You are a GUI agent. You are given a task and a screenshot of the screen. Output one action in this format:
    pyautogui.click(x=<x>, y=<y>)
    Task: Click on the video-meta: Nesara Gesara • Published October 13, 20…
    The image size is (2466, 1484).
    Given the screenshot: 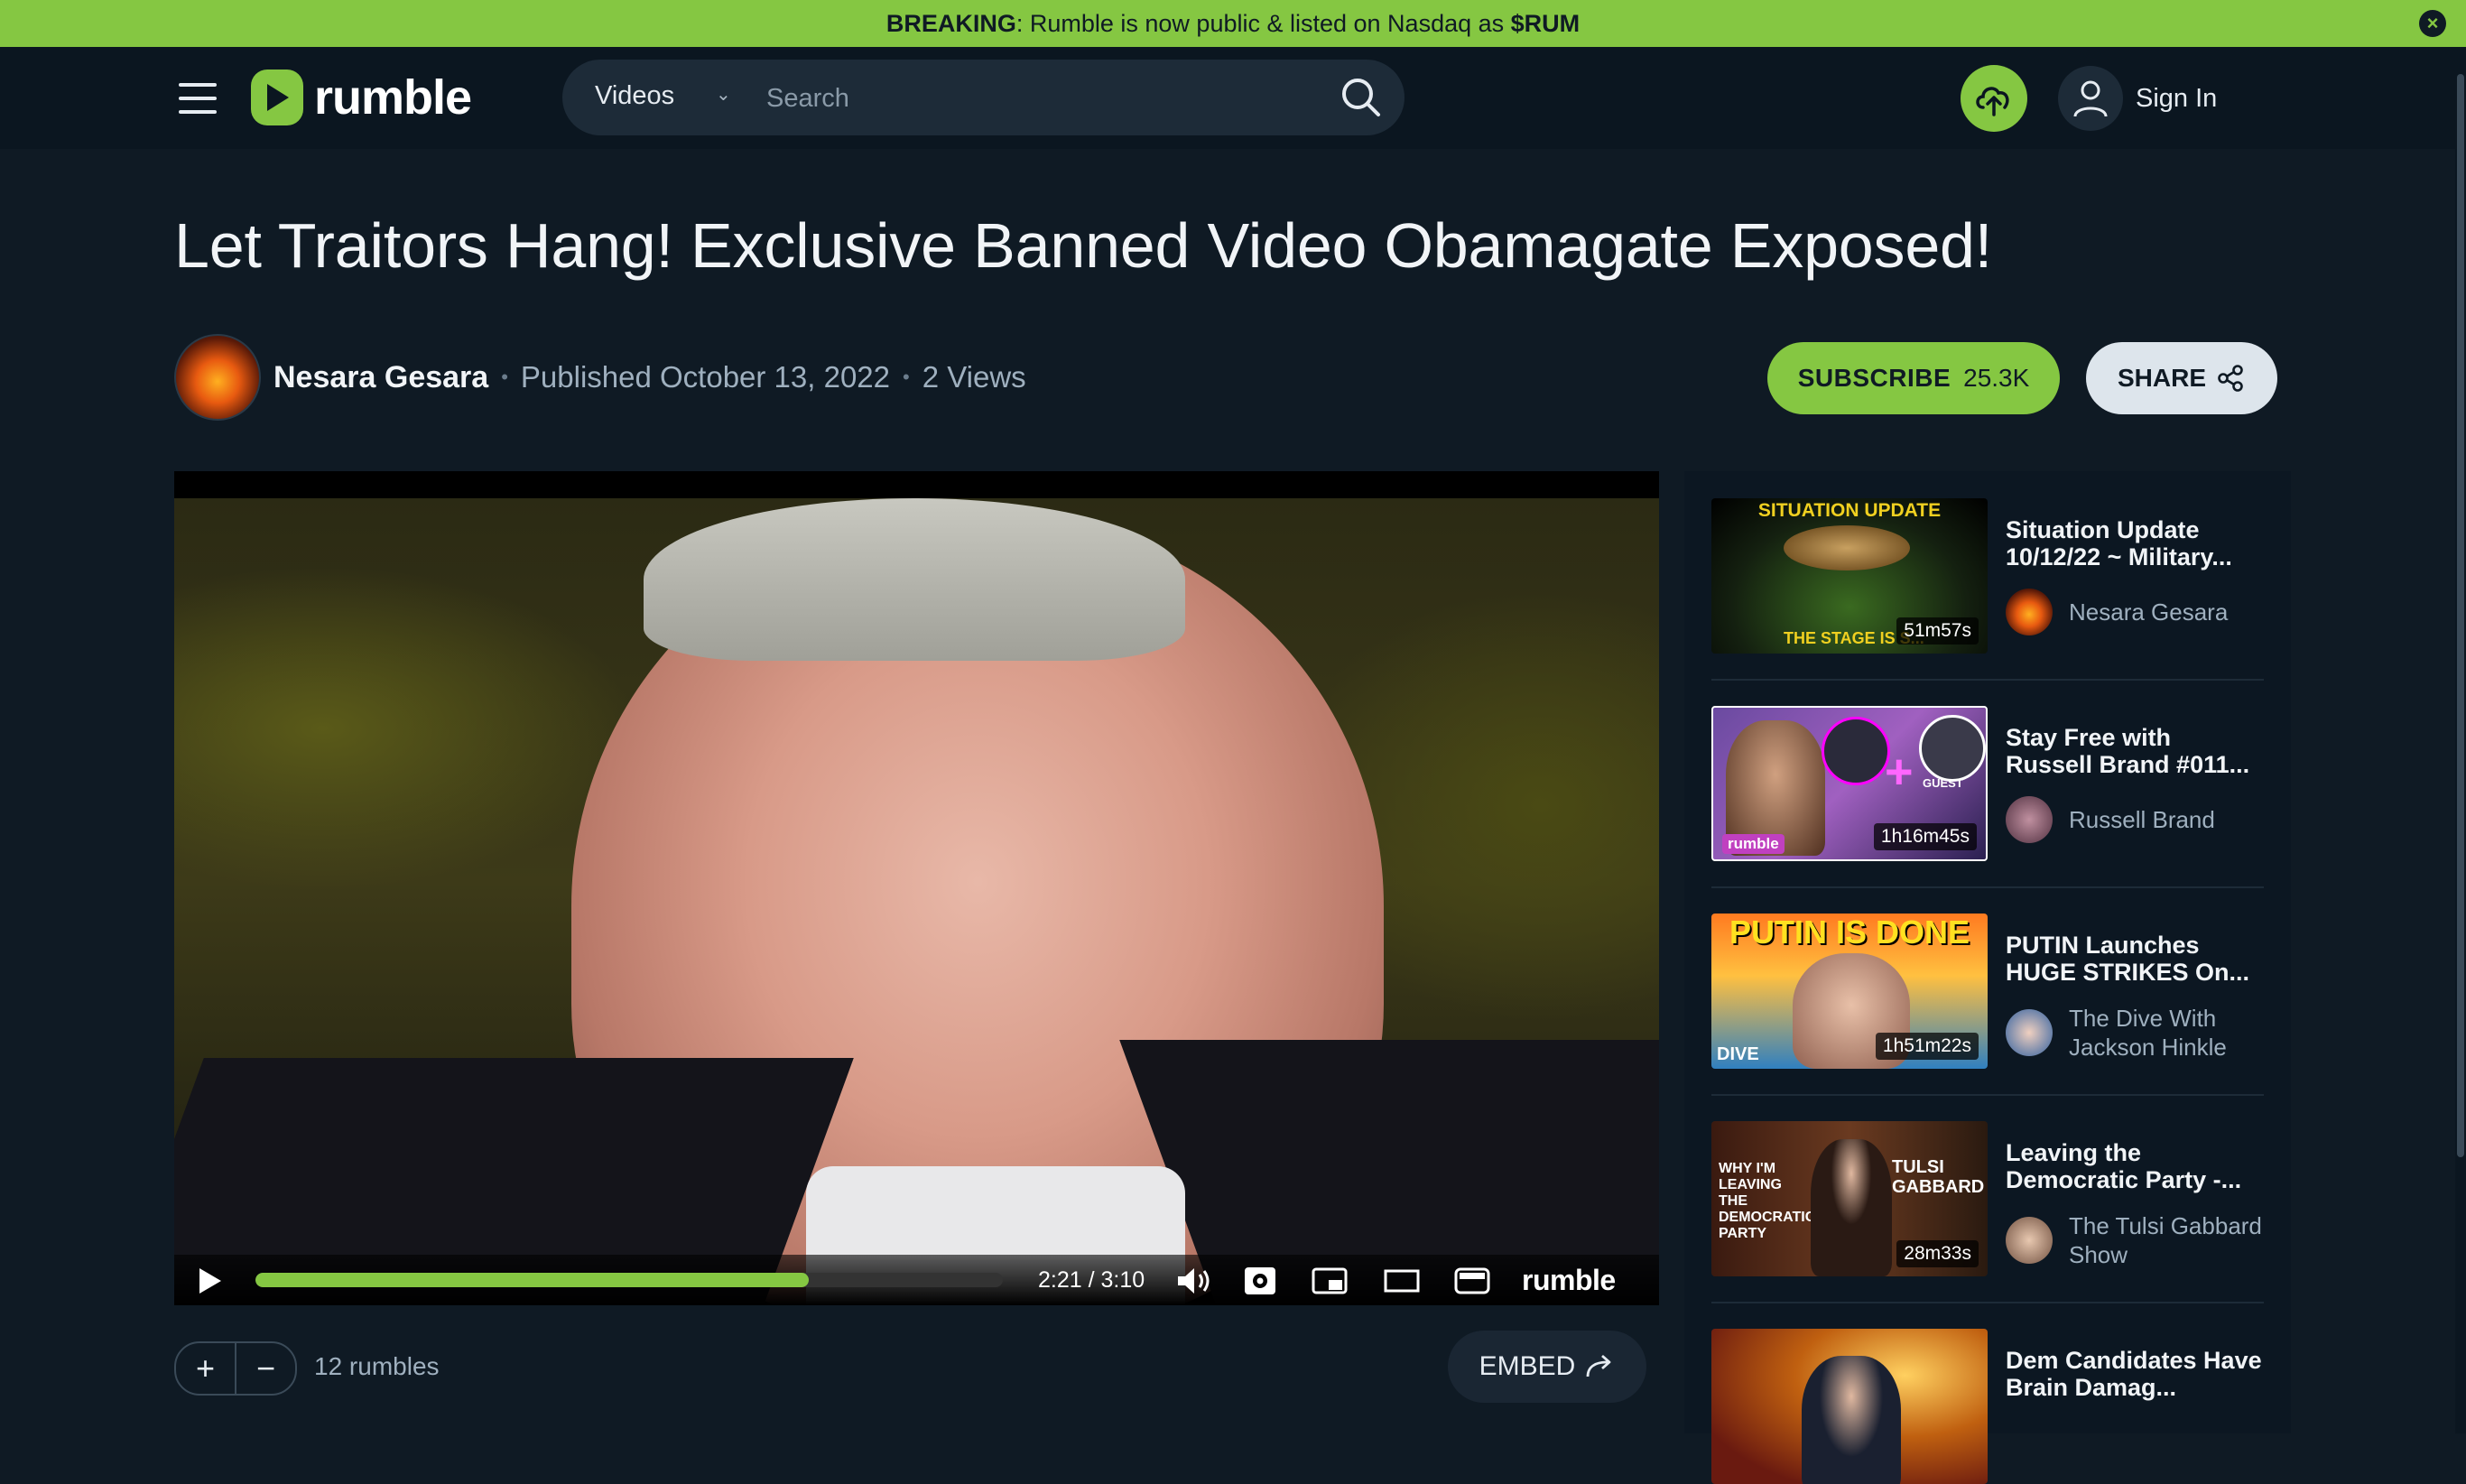 What is the action you would take?
    pyautogui.click(x=600, y=377)
    